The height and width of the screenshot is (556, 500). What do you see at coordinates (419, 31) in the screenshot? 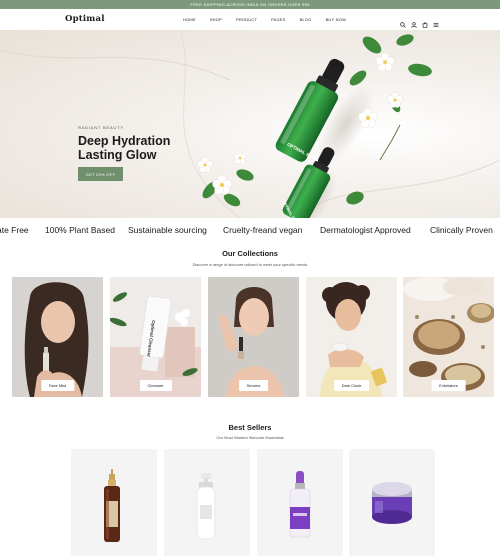
I see `header-icons: 0` at bounding box center [419, 31].